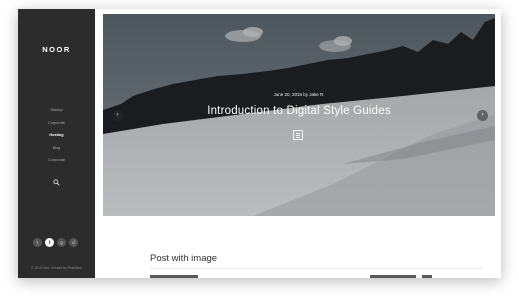  What do you see at coordinates (56, 123) in the screenshot?
I see `sidebar-item-corporate: Corporate` at bounding box center [56, 123].